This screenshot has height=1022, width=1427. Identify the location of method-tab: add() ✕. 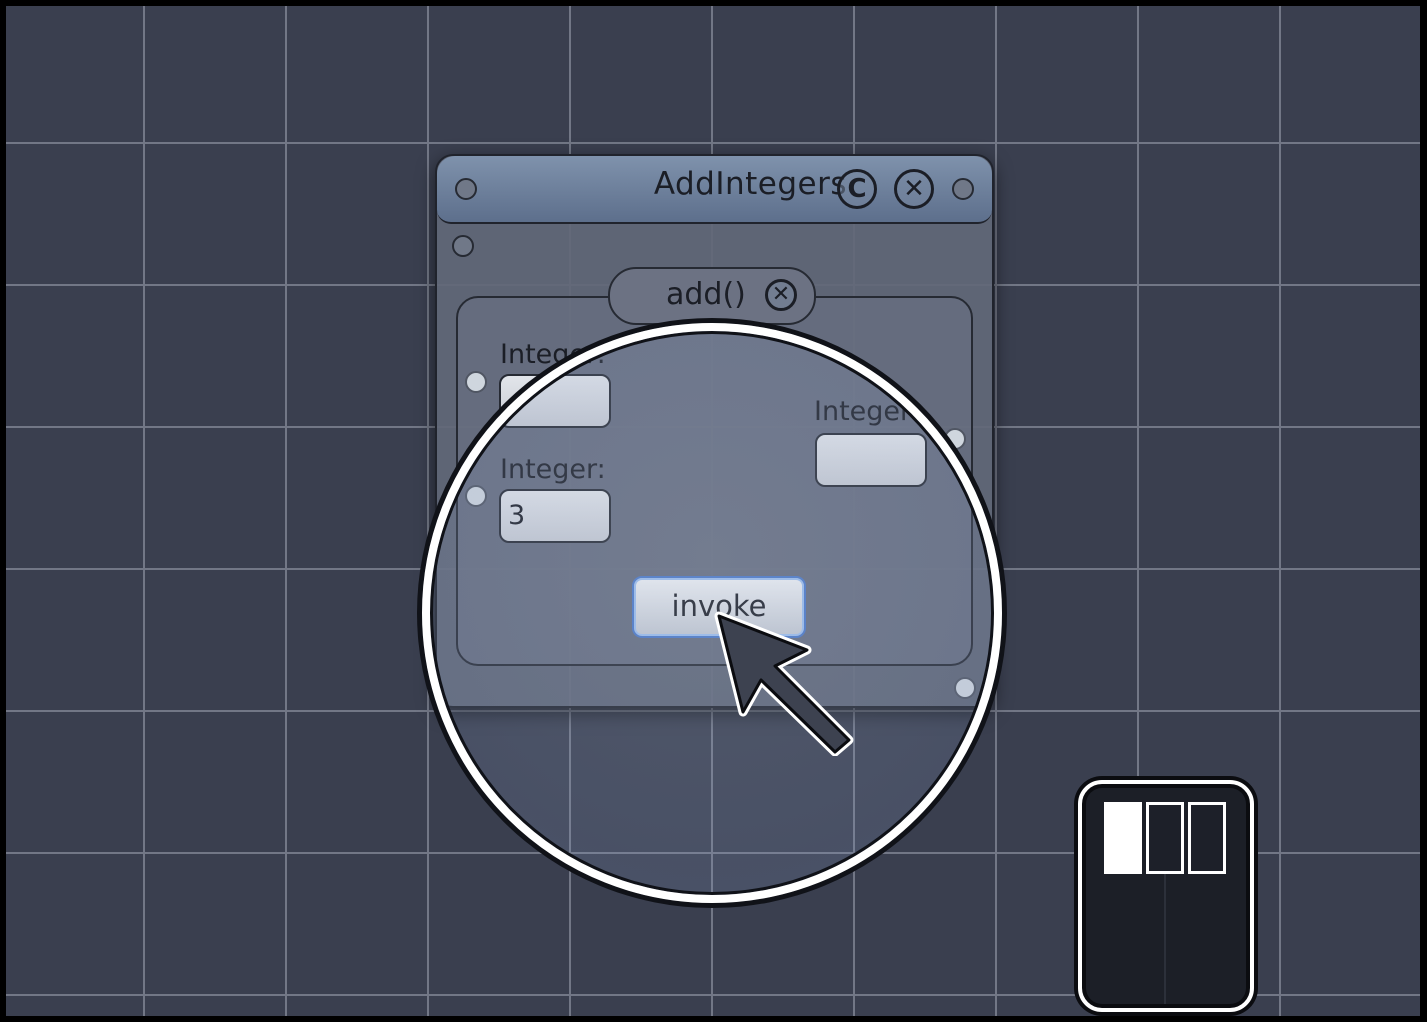
(712, 296).